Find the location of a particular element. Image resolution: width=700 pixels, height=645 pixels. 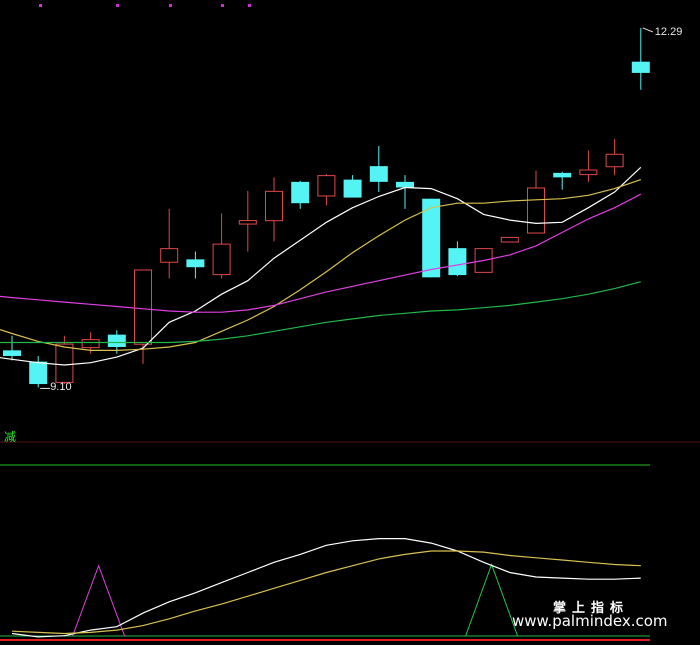

watermark-url: www.palmindex.com is located at coordinates (590, 621).